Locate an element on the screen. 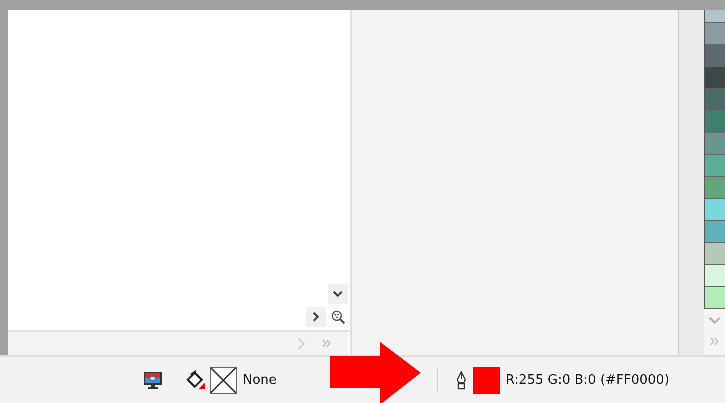  chevron-right-icon is located at coordinates (316, 317).